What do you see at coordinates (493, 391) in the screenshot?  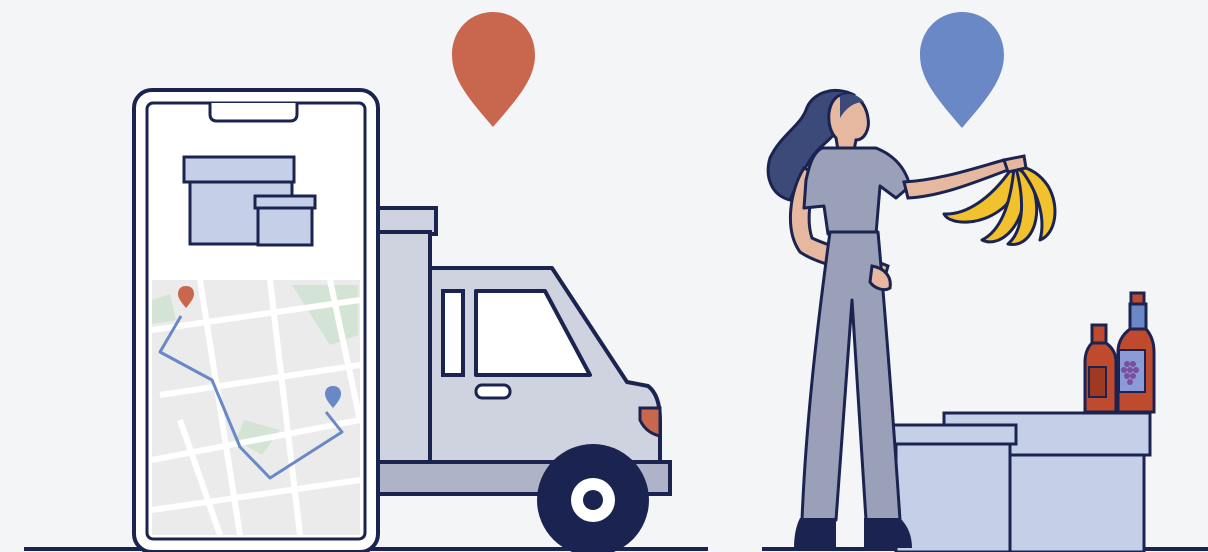 I see `truck-door-handle` at bounding box center [493, 391].